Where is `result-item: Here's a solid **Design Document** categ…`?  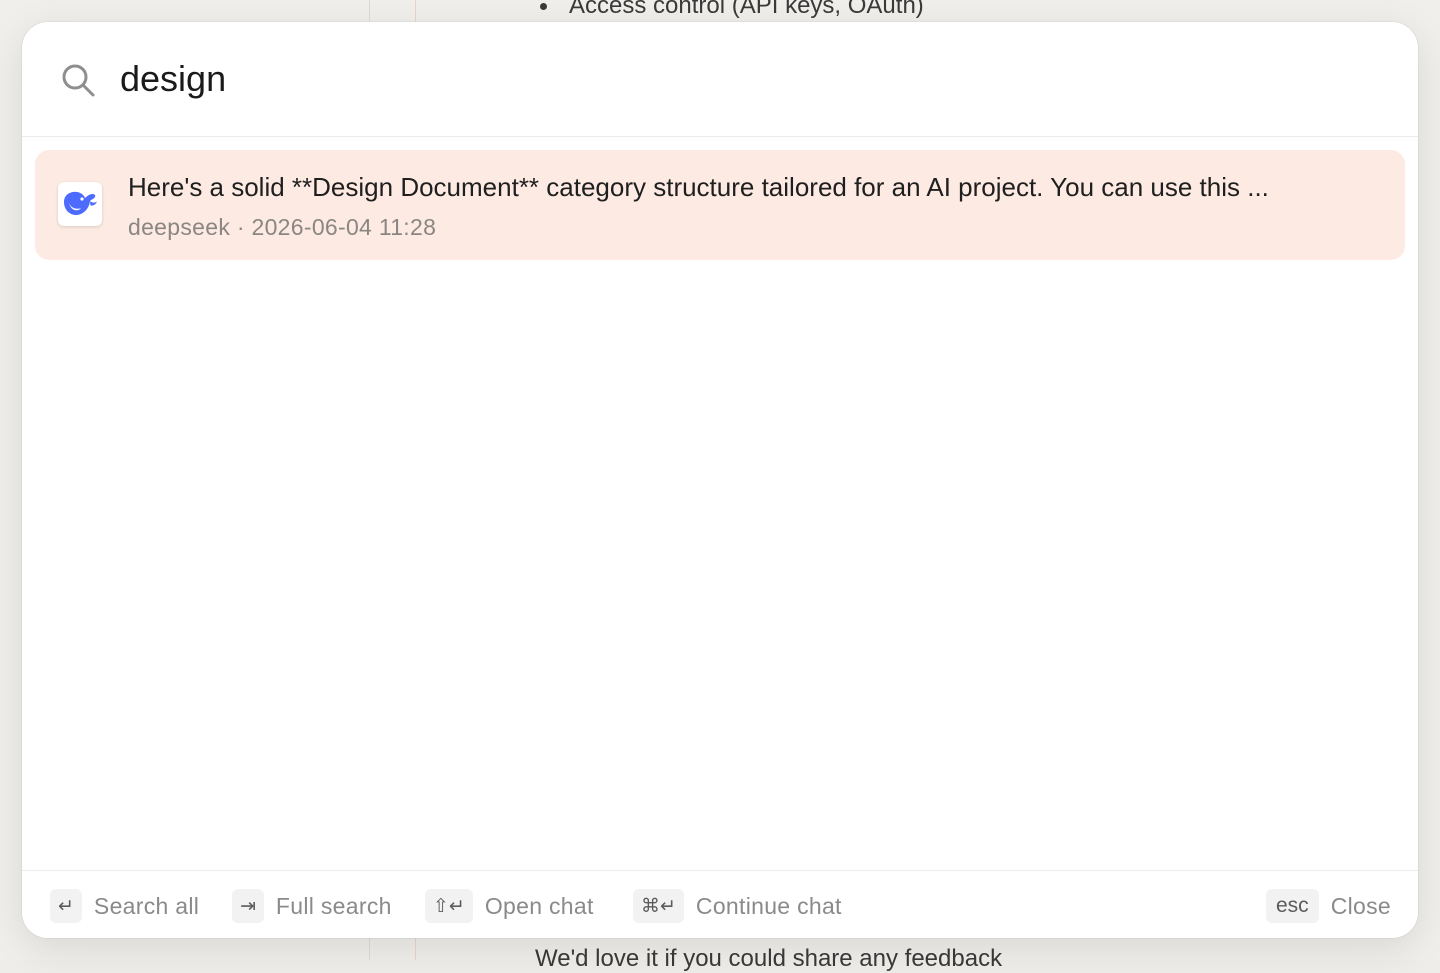 result-item: Here's a solid **Design Document** categ… is located at coordinates (720, 205).